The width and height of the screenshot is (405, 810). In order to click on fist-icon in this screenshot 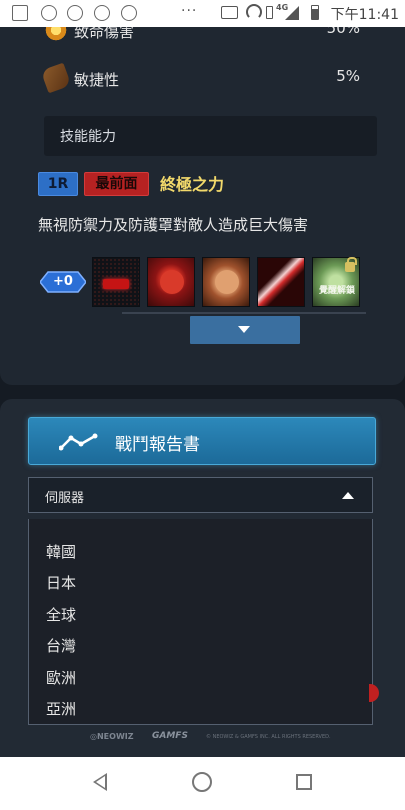, I will do `click(172, 282)`.